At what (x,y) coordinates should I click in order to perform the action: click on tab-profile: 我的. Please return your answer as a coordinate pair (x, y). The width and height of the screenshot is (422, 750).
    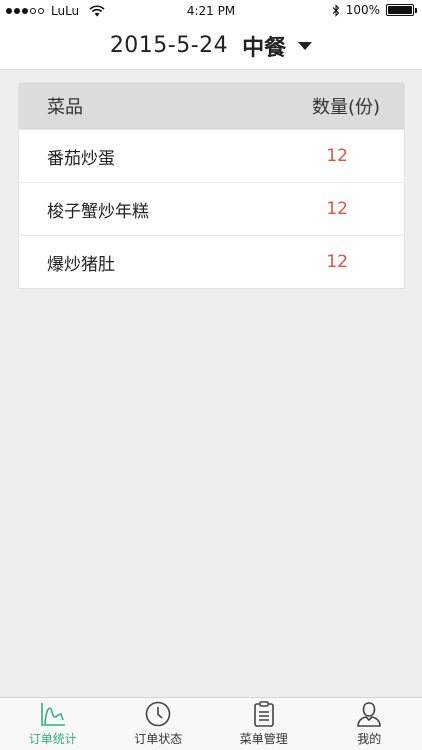
    Looking at the image, I should click on (369, 724).